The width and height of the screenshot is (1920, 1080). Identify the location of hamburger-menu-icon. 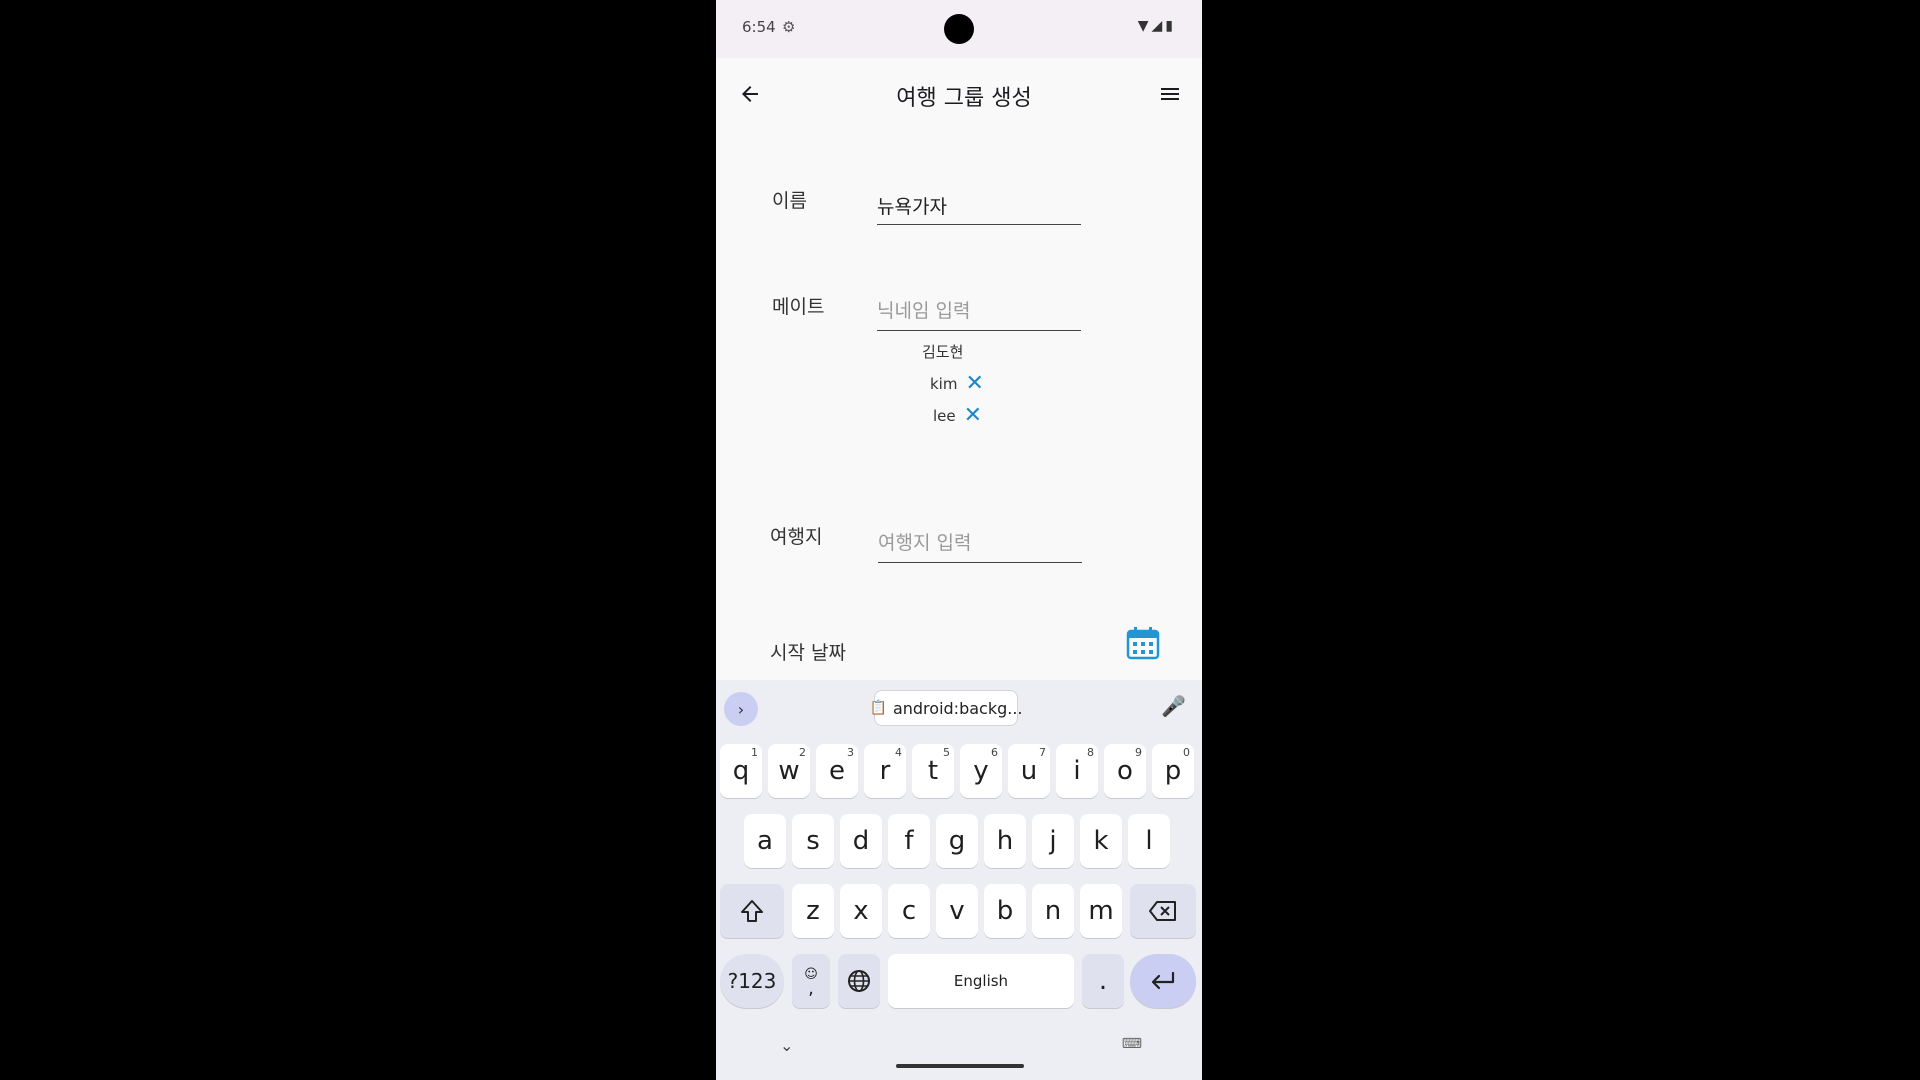
(1170, 94).